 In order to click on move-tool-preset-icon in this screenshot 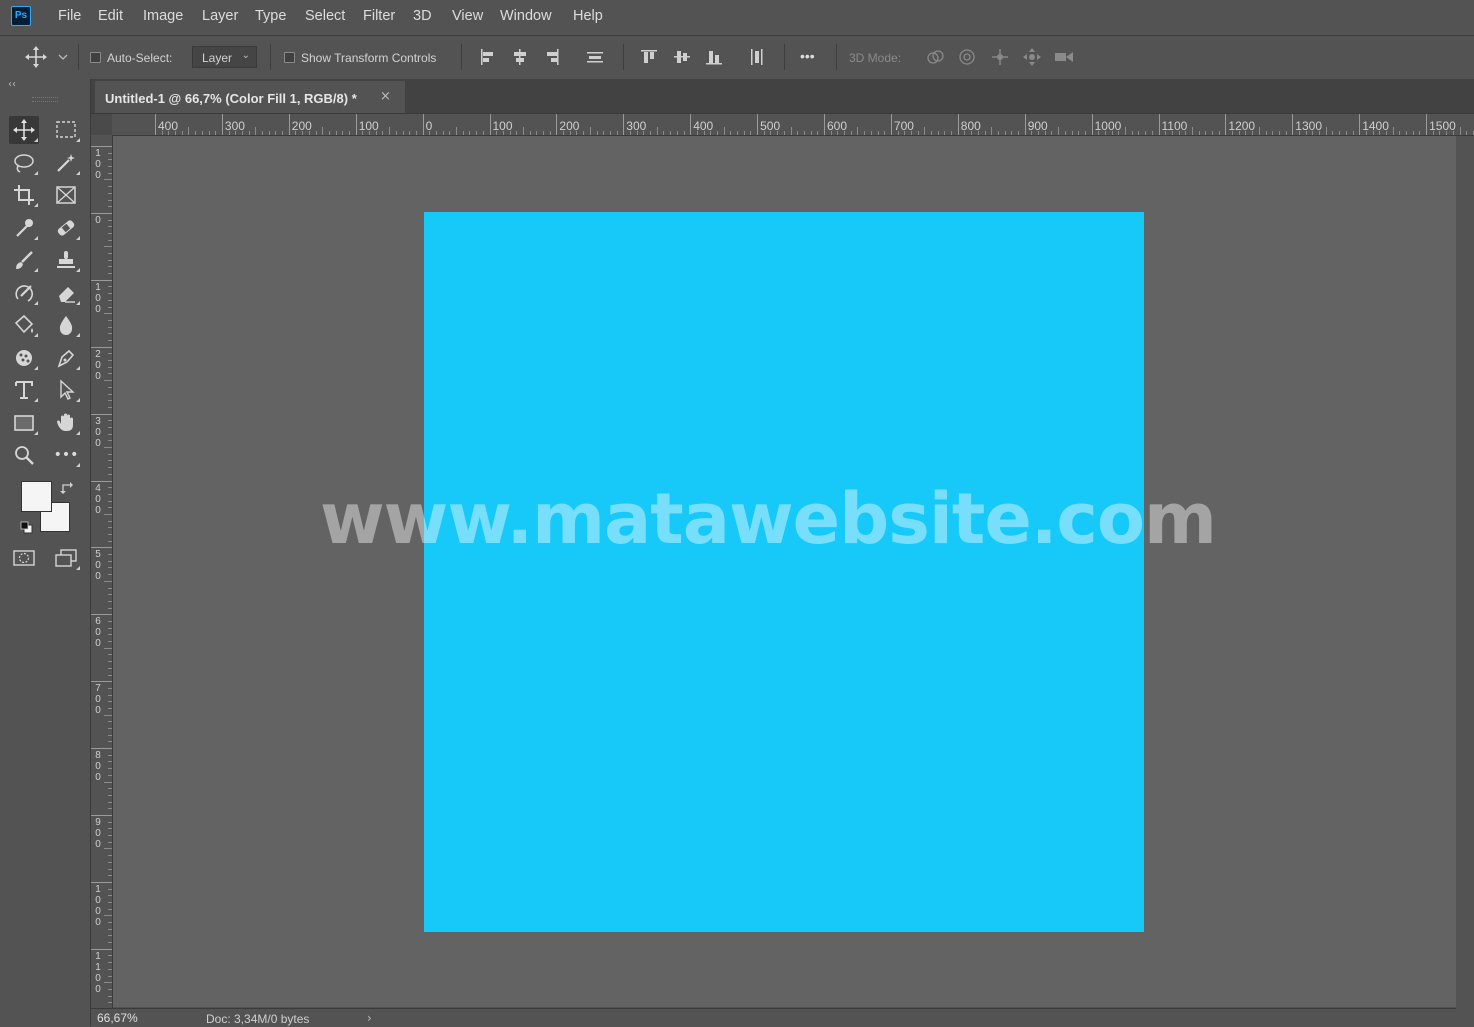, I will do `click(37, 57)`.